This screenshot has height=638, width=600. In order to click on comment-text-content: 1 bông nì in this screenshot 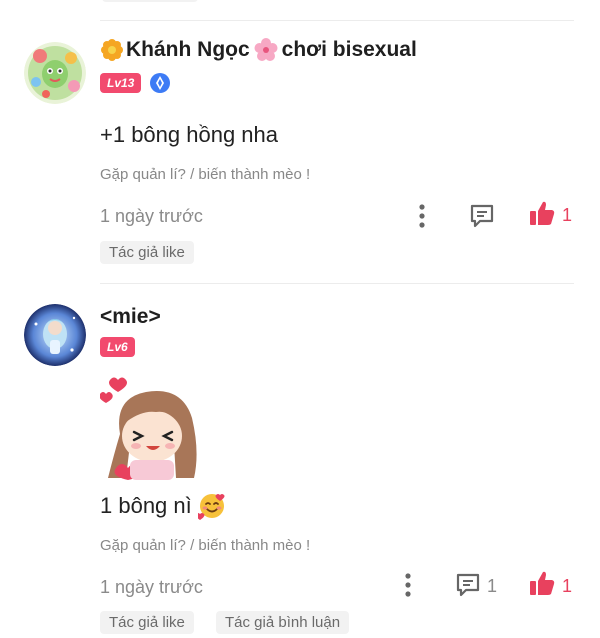, I will do `click(146, 505)`.